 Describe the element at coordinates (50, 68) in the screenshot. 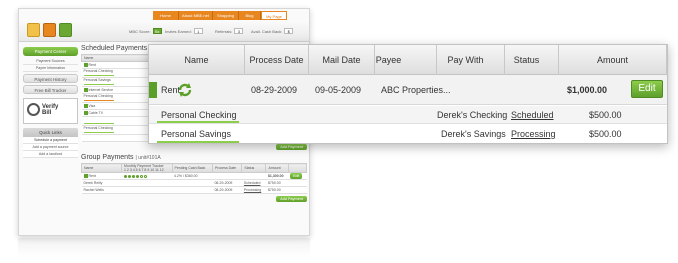

I see `payee-information-link: Payee Information` at that location.